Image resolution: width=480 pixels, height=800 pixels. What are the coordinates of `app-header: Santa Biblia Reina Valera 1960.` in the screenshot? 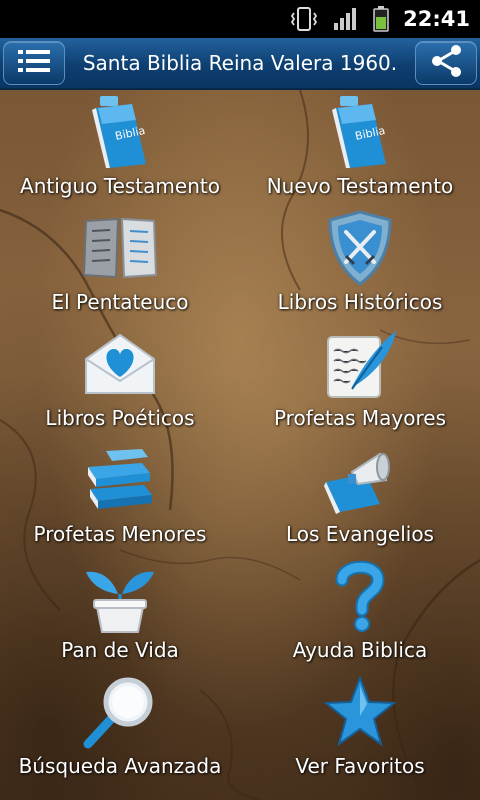 It's located at (240, 64).